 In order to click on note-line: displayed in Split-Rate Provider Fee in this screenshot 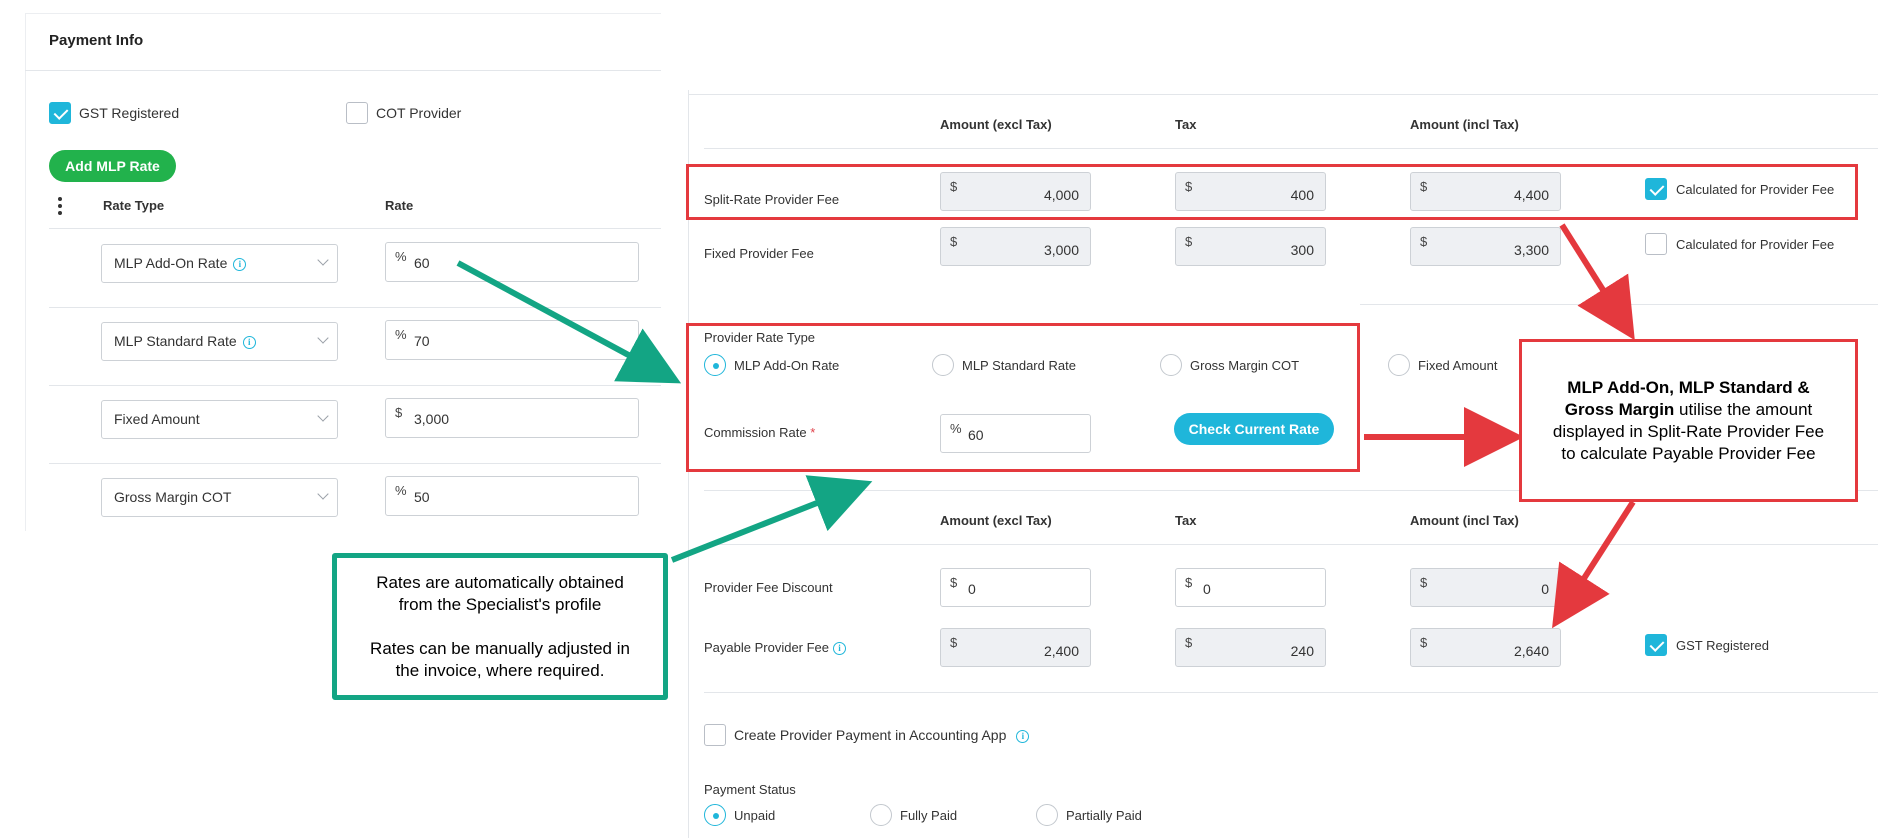, I will do `click(1688, 431)`.